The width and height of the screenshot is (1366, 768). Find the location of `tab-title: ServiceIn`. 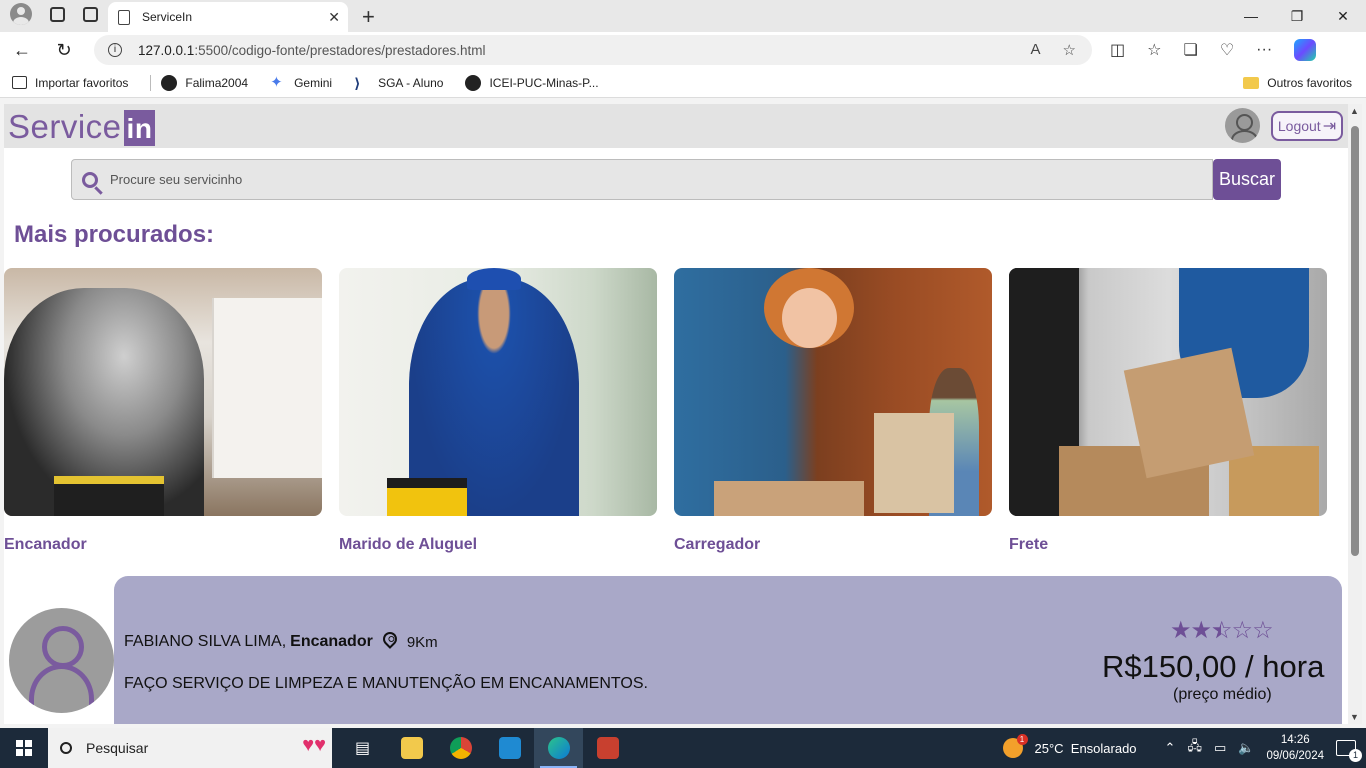

tab-title: ServiceIn is located at coordinates (167, 17).